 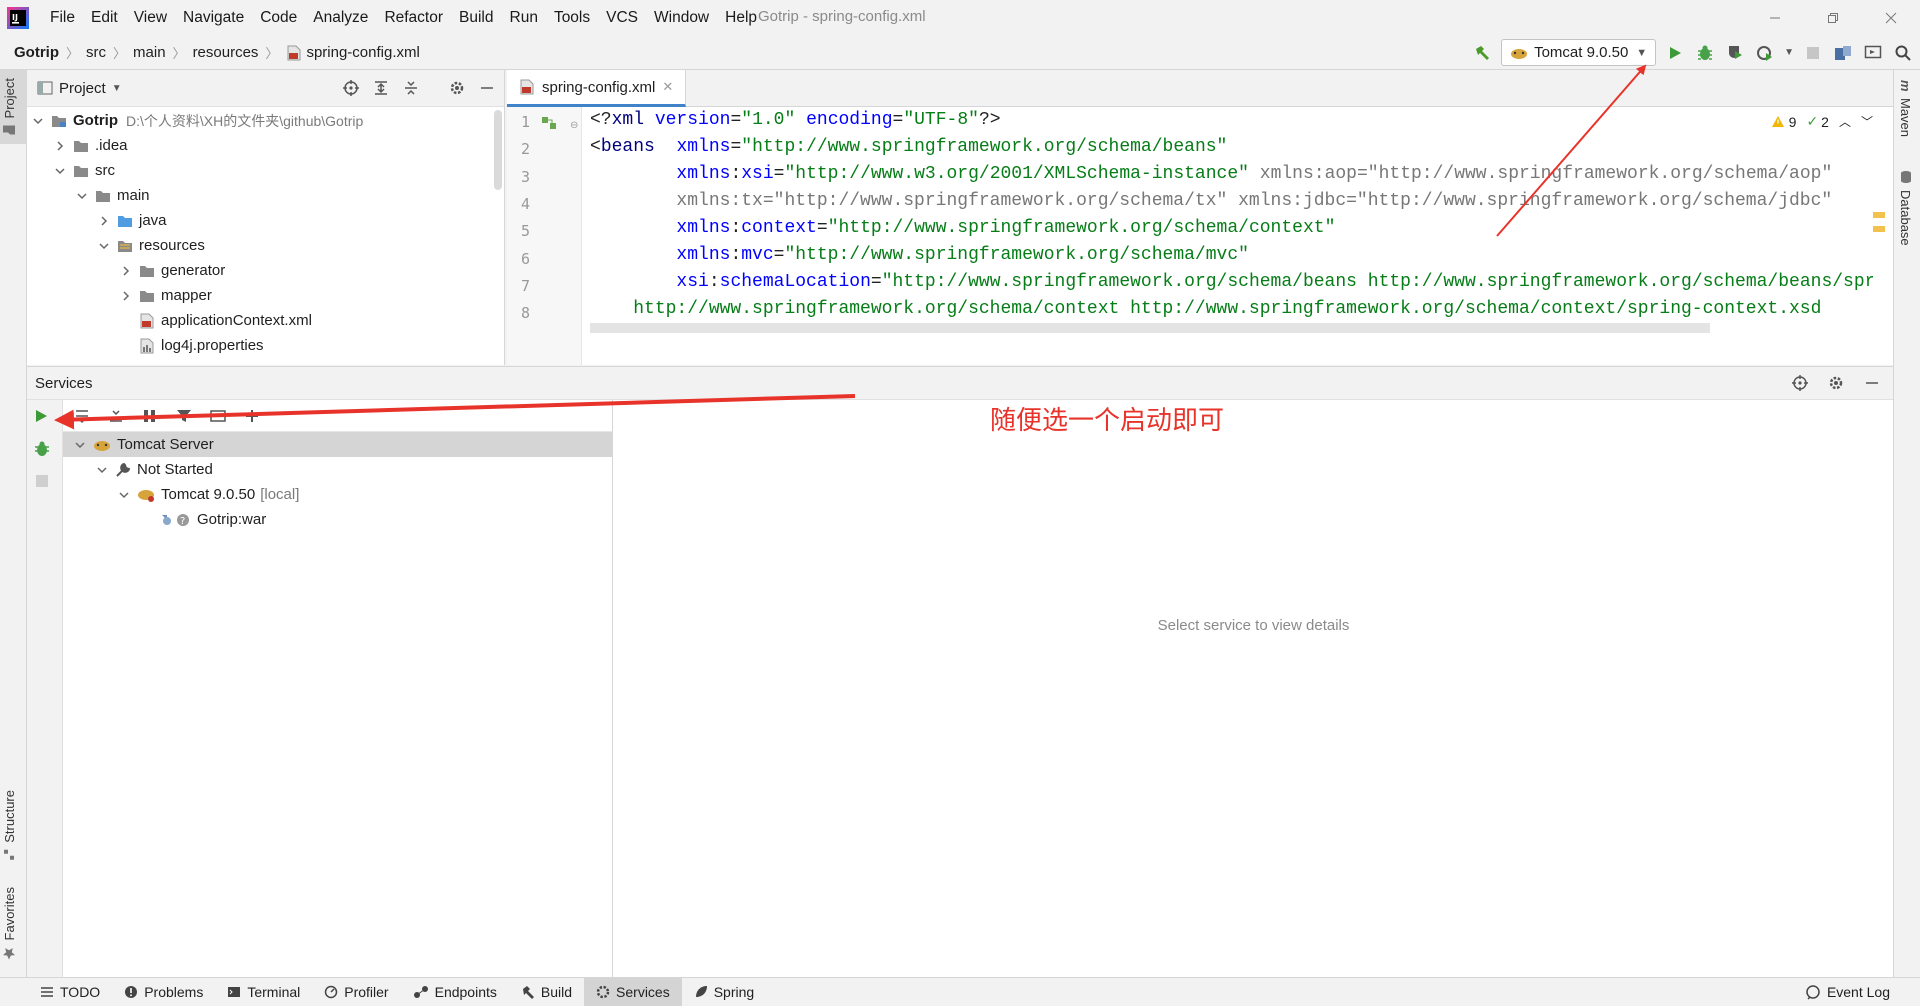 What do you see at coordinates (263, 992) in the screenshot?
I see `status-tab-terminal: Terminal` at bounding box center [263, 992].